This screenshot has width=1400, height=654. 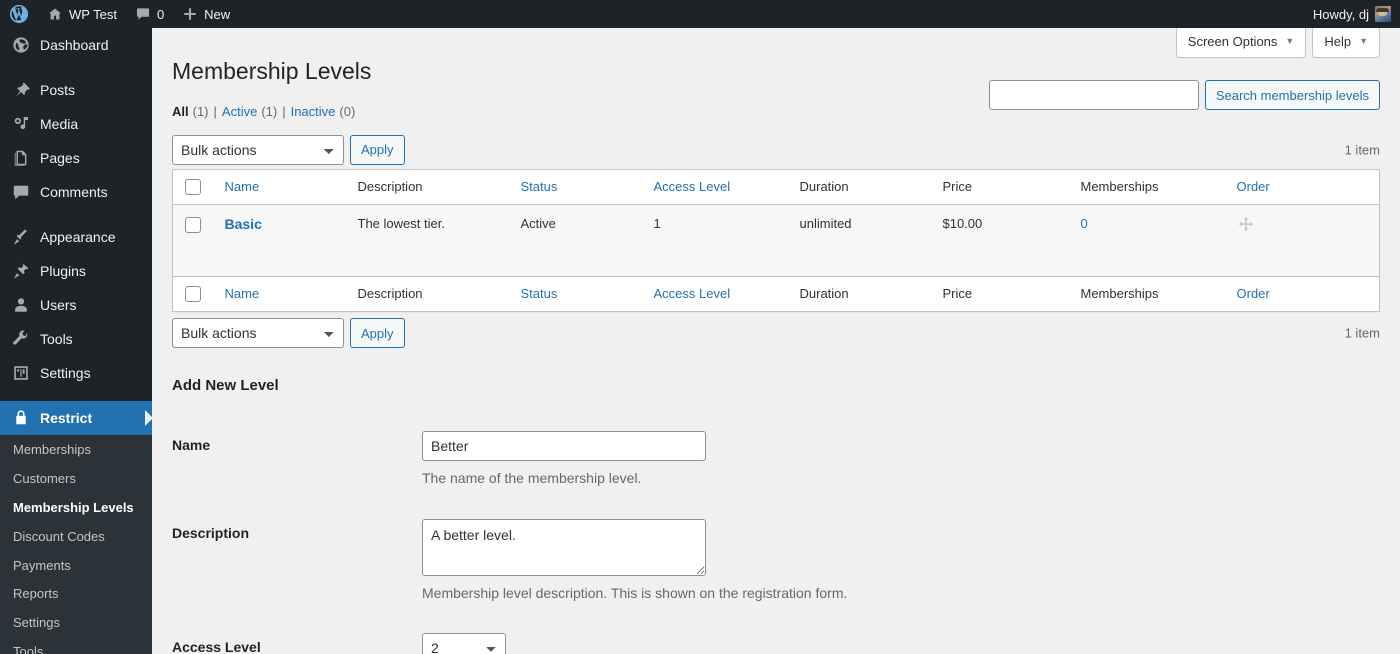 What do you see at coordinates (1362, 333) in the screenshot?
I see `displaying-num-bottom: 1 item` at bounding box center [1362, 333].